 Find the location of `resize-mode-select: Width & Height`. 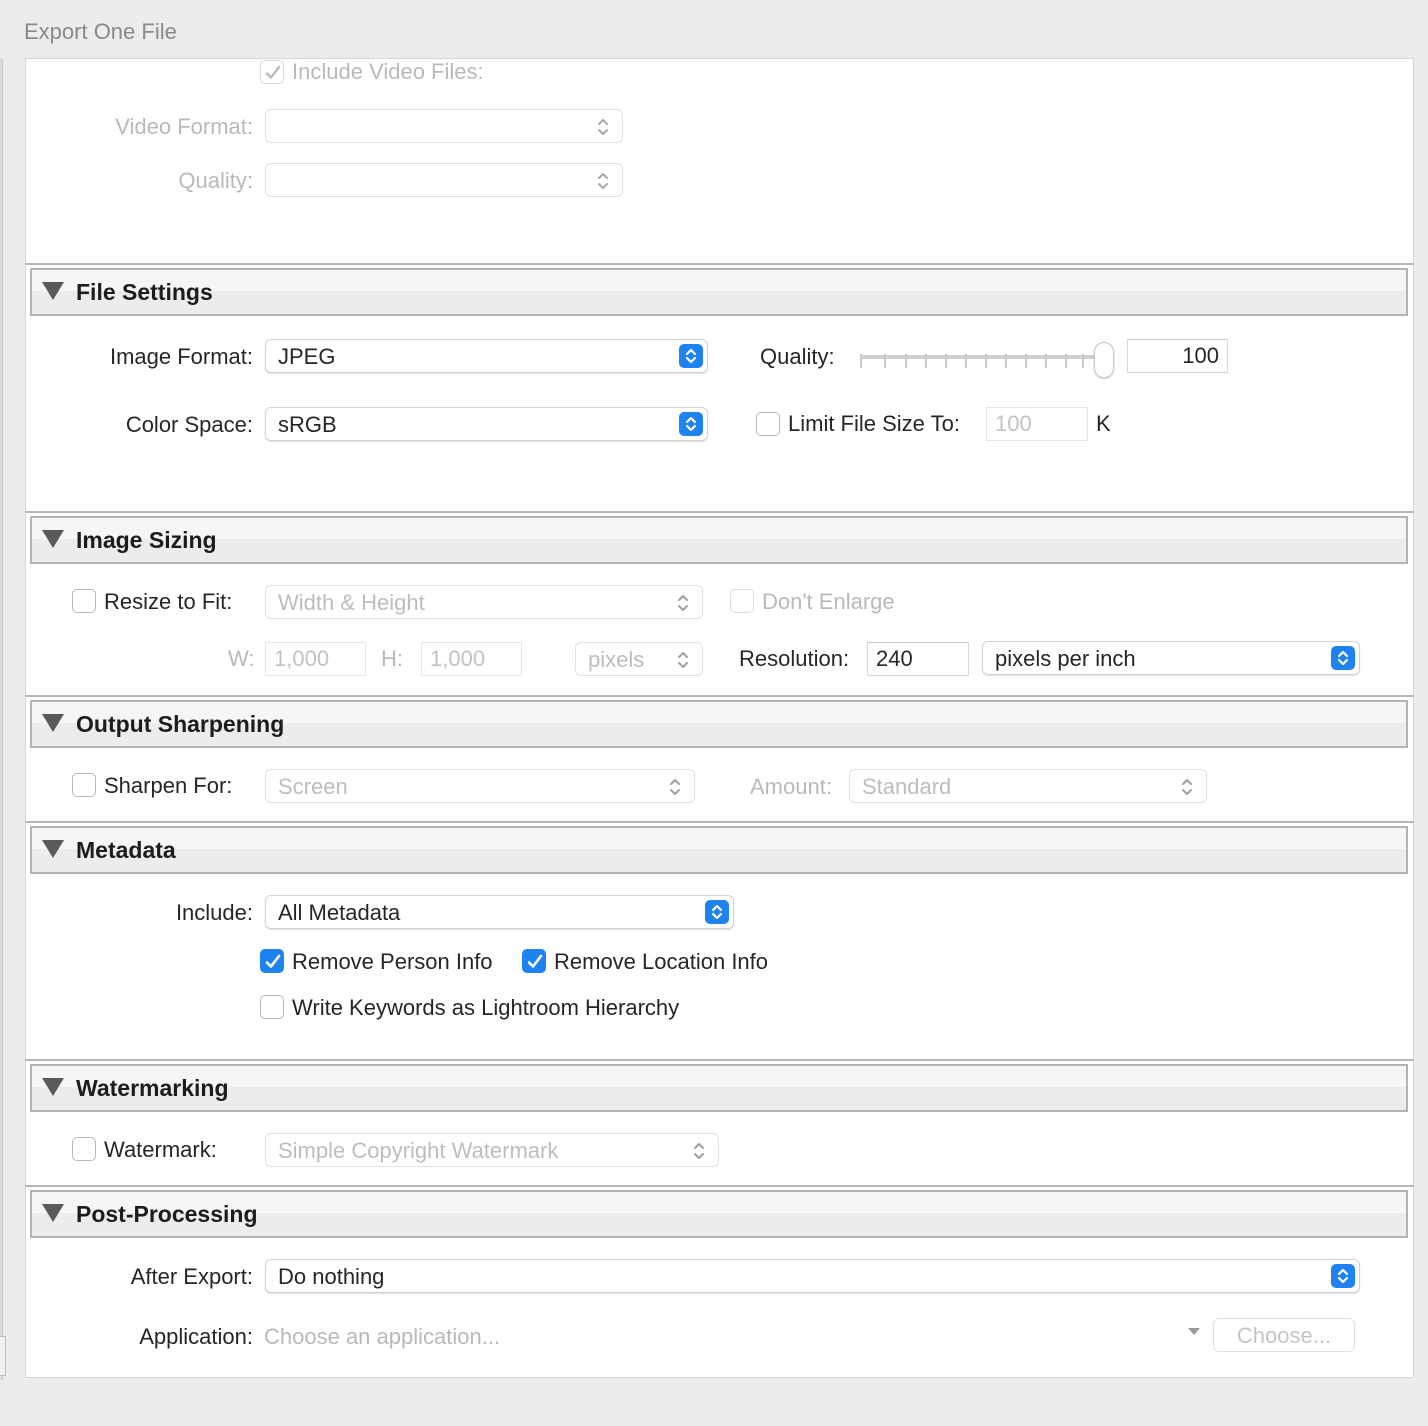

resize-mode-select: Width & Height is located at coordinates (484, 602).